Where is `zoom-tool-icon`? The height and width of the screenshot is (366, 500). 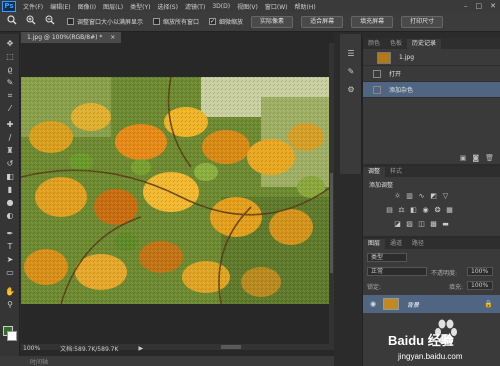 zoom-tool-icon is located at coordinates (12, 21).